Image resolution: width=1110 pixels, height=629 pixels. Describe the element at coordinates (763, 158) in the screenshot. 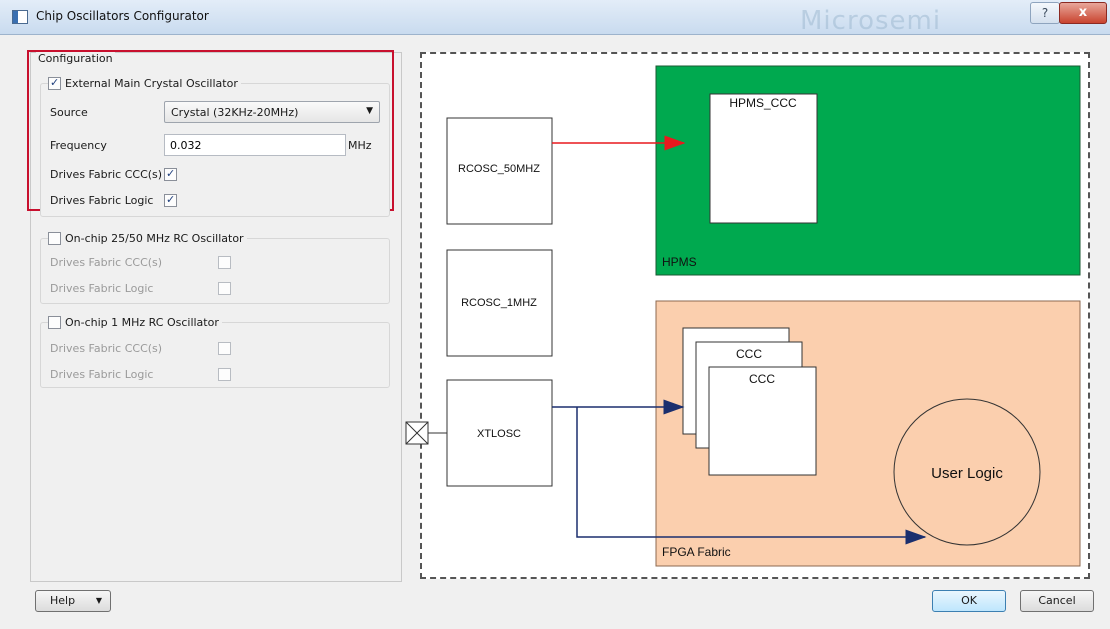

I see `hpms-ccc-block` at that location.